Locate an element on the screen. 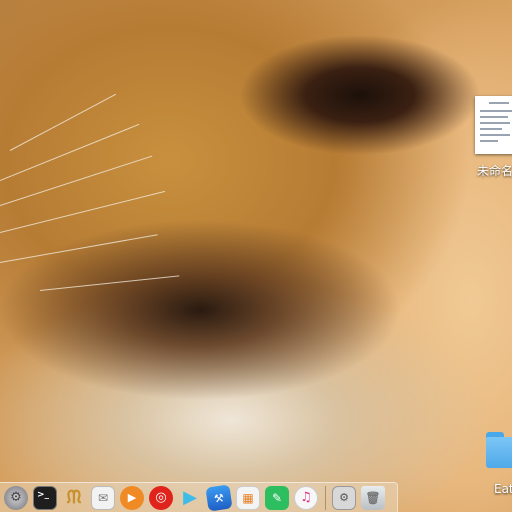 The image size is (512, 512). mail-icon: ✉ is located at coordinates (103, 497).